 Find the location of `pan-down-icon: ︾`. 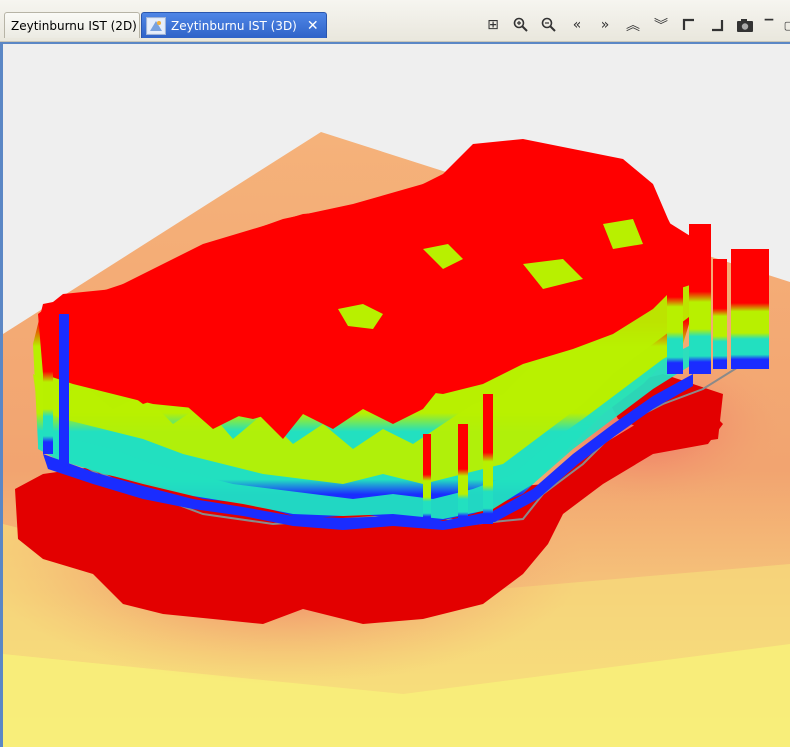

pan-down-icon: ︾ is located at coordinates (661, 25).